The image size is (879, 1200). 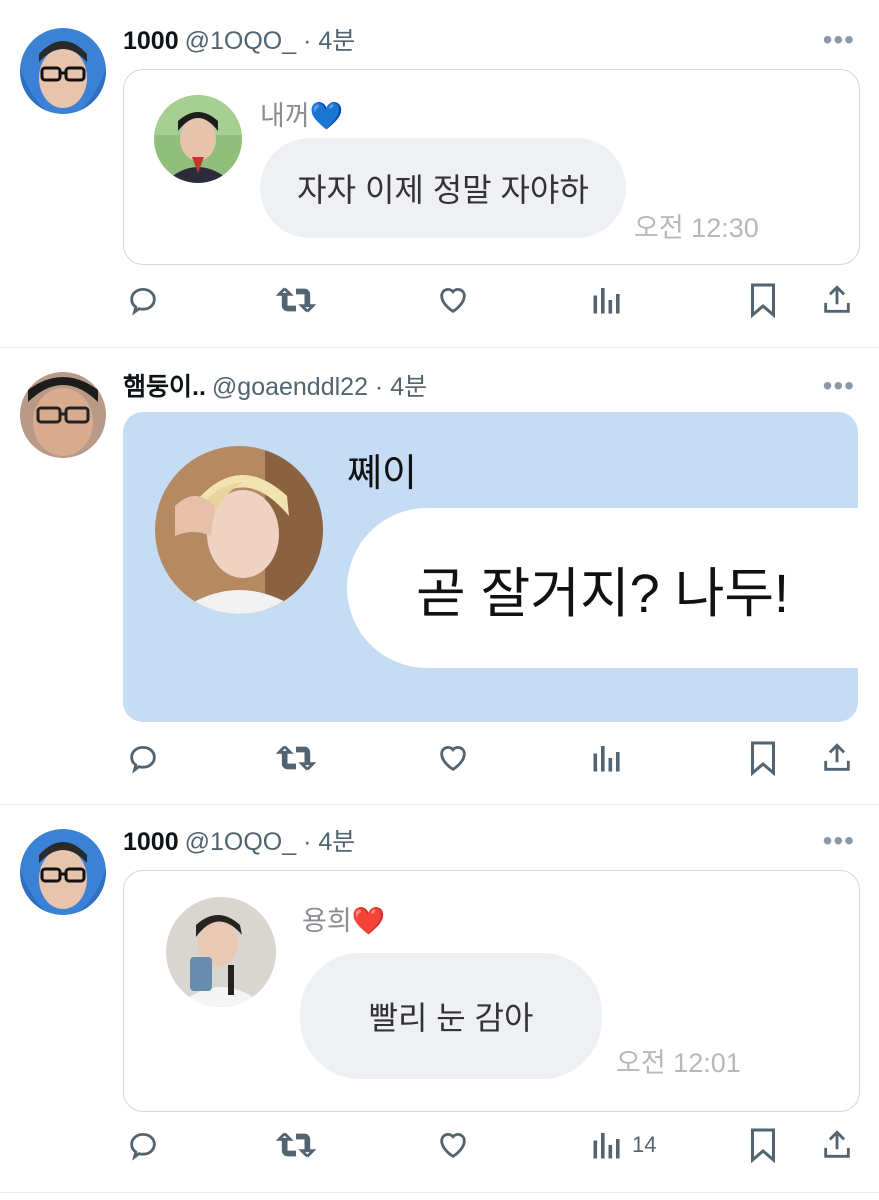 I want to click on blue-heart-emoji: 💙, so click(x=326, y=116).